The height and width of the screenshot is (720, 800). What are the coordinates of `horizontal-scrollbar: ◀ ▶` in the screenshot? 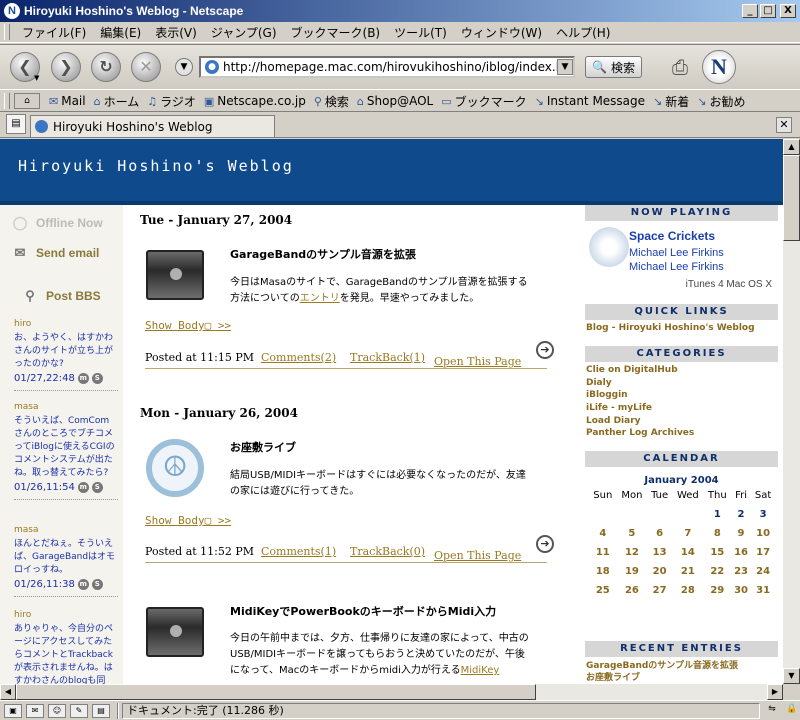 It's located at (391, 692).